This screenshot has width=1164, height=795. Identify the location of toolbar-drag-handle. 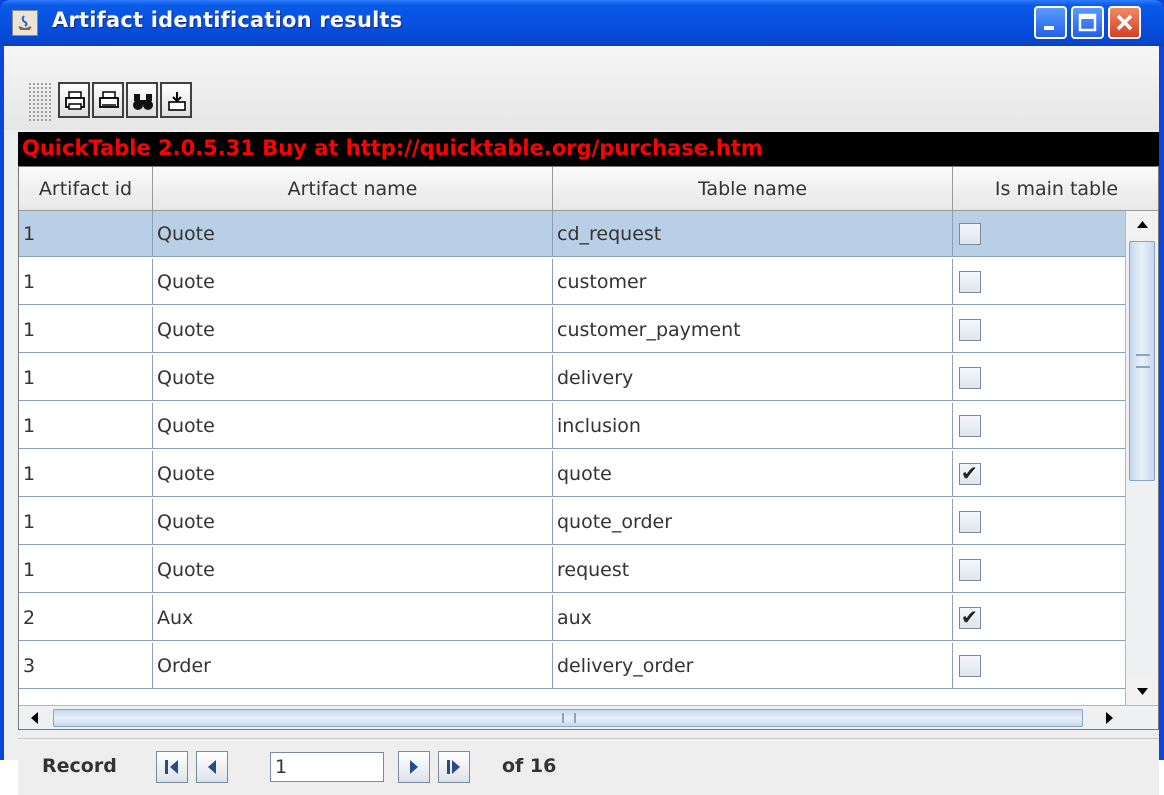
(40, 102).